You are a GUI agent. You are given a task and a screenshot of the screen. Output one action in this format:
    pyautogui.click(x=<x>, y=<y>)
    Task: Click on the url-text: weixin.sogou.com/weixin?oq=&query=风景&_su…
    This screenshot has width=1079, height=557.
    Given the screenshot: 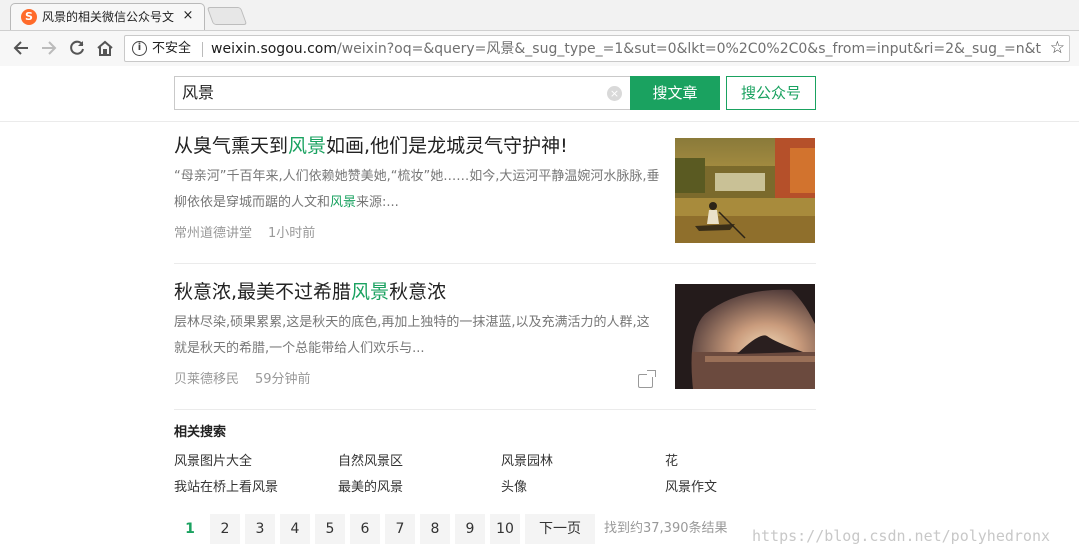 What is the action you would take?
    pyautogui.click(x=626, y=49)
    